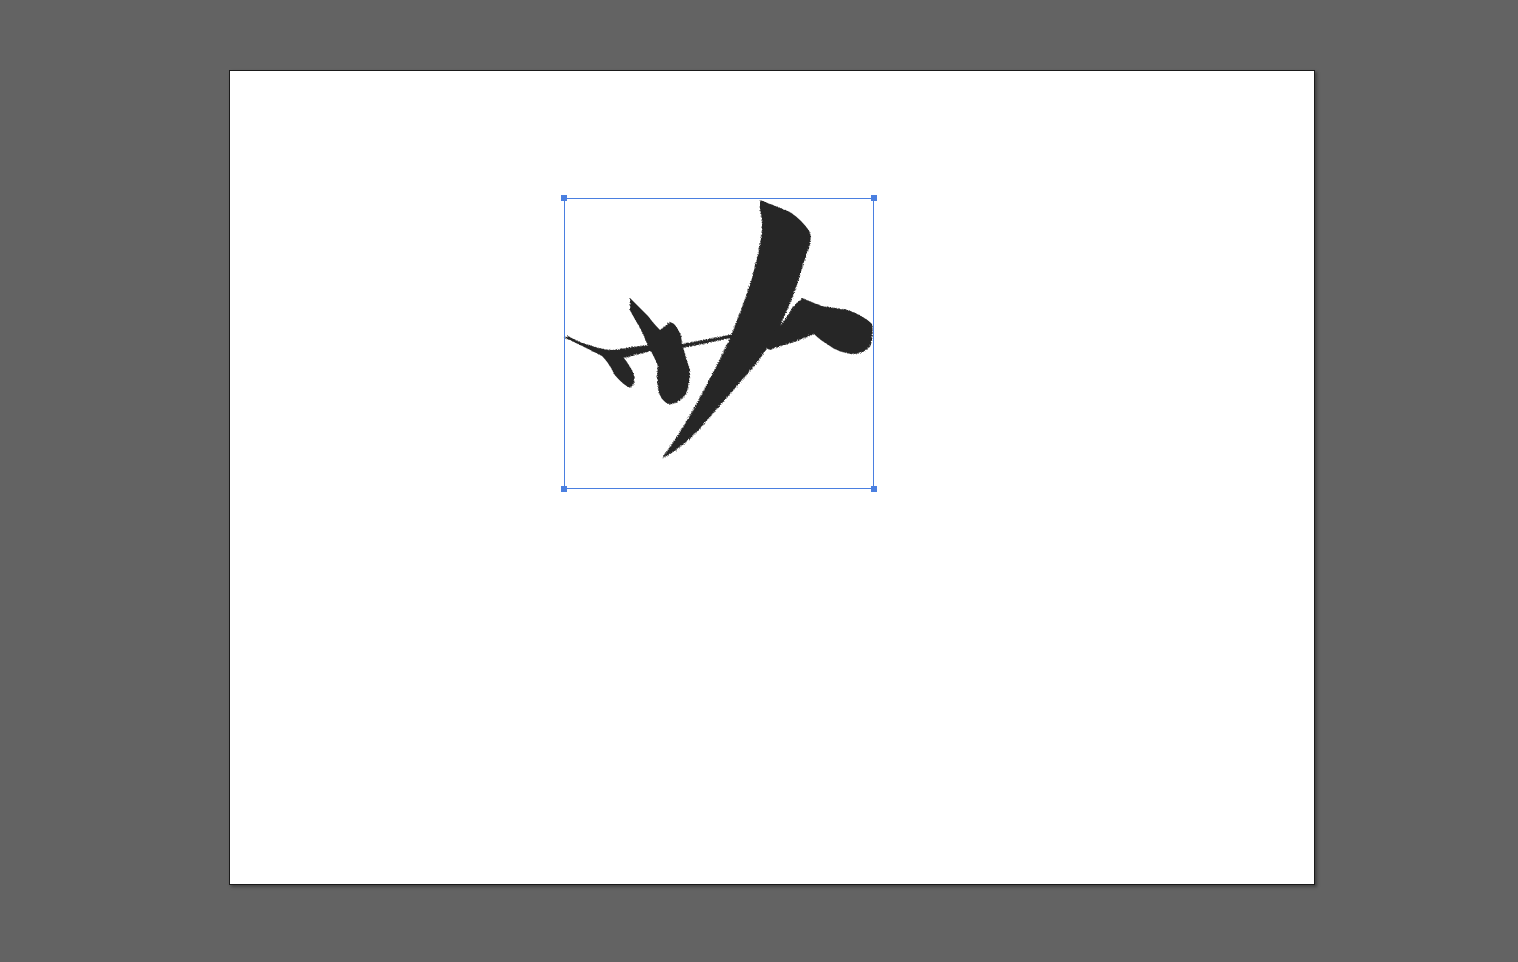  Describe the element at coordinates (564, 489) in the screenshot. I see `resize-handle-bottom-left` at that location.